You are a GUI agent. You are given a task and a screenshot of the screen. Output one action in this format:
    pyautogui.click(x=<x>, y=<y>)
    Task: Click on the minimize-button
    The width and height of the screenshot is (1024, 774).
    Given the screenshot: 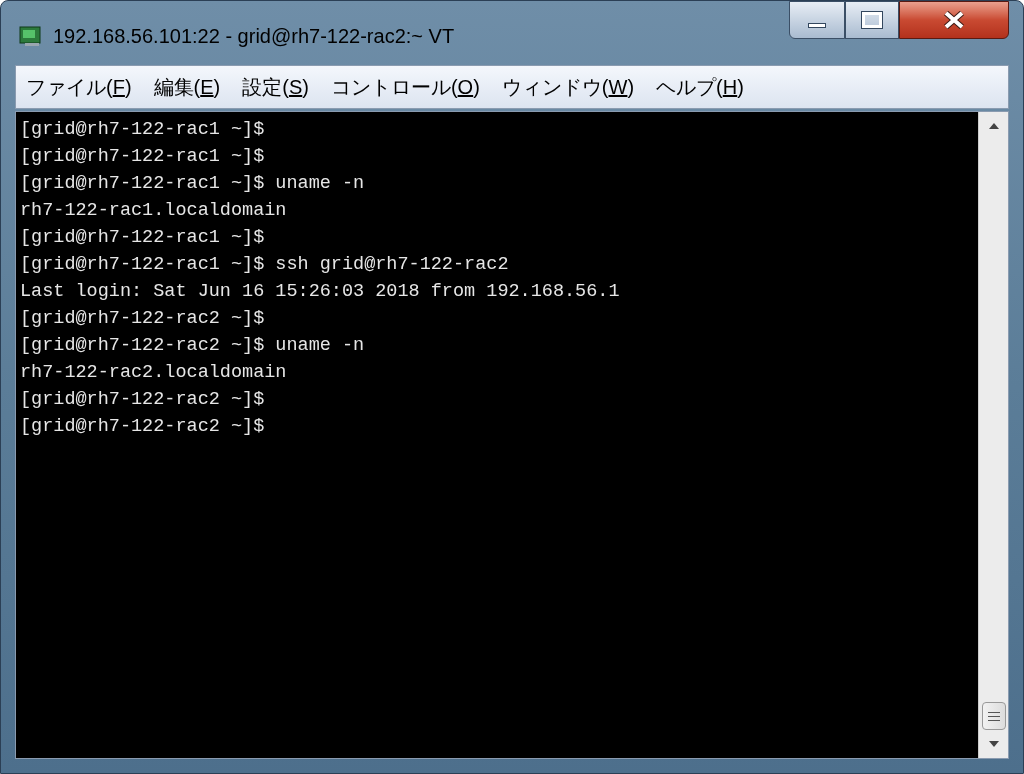 What is the action you would take?
    pyautogui.click(x=817, y=20)
    